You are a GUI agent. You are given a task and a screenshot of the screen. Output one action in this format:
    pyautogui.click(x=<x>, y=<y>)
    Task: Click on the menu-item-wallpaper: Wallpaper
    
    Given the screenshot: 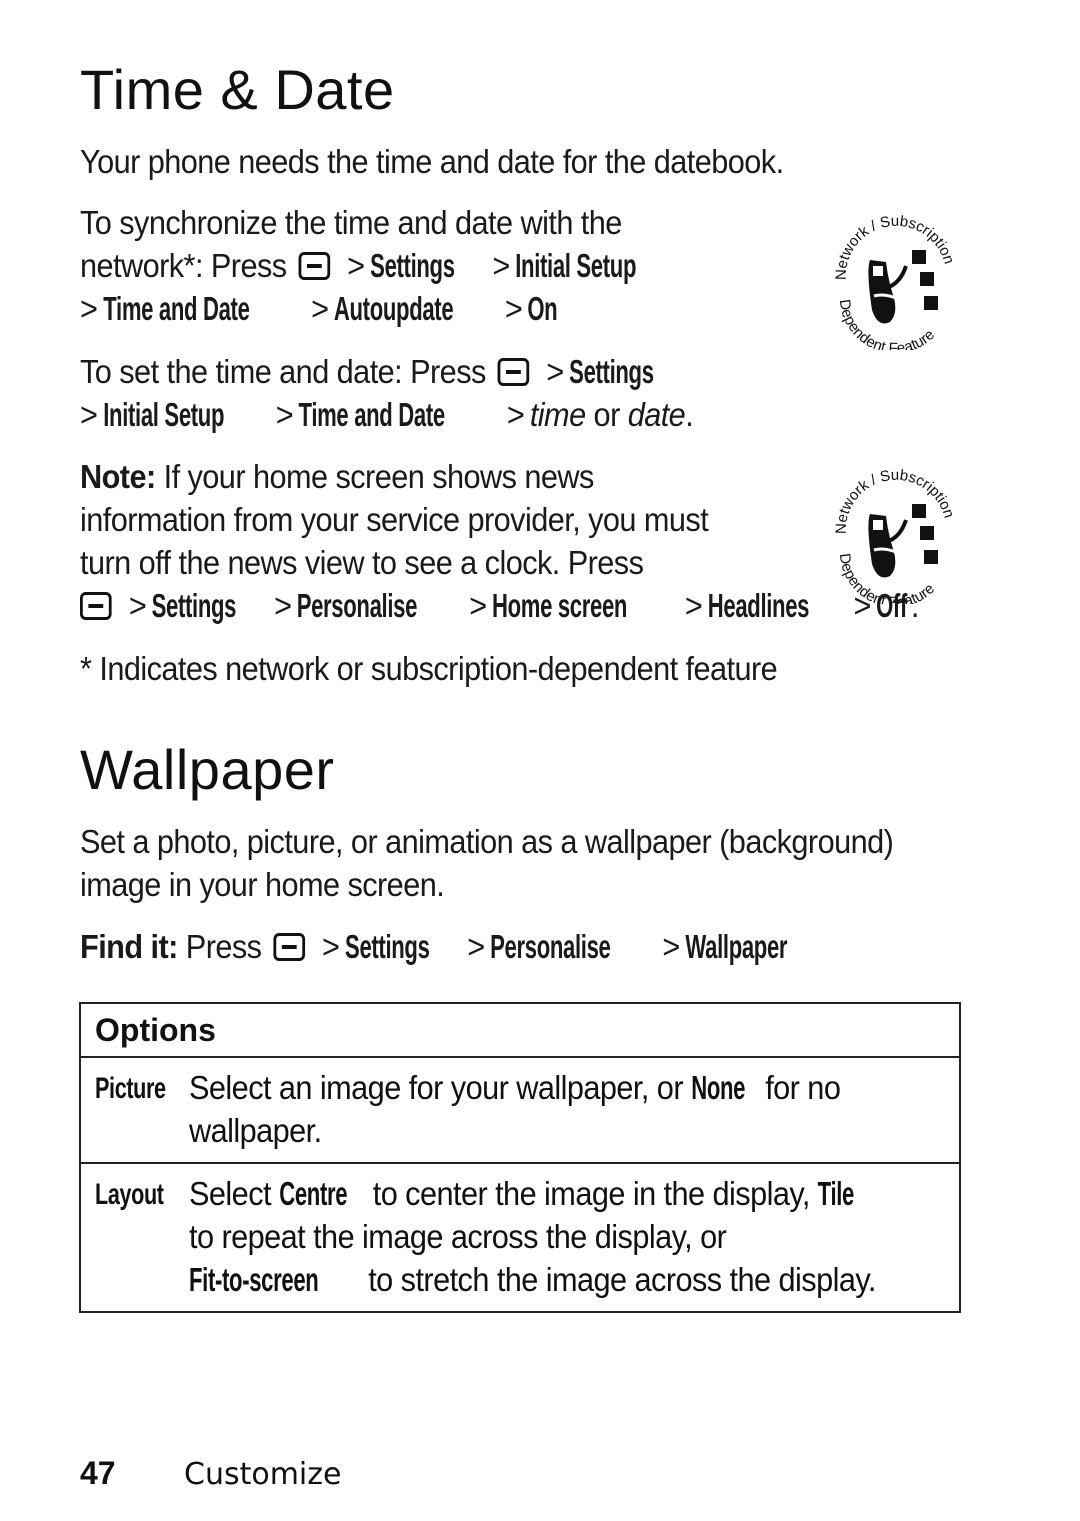 What is the action you would take?
    pyautogui.click(x=736, y=946)
    